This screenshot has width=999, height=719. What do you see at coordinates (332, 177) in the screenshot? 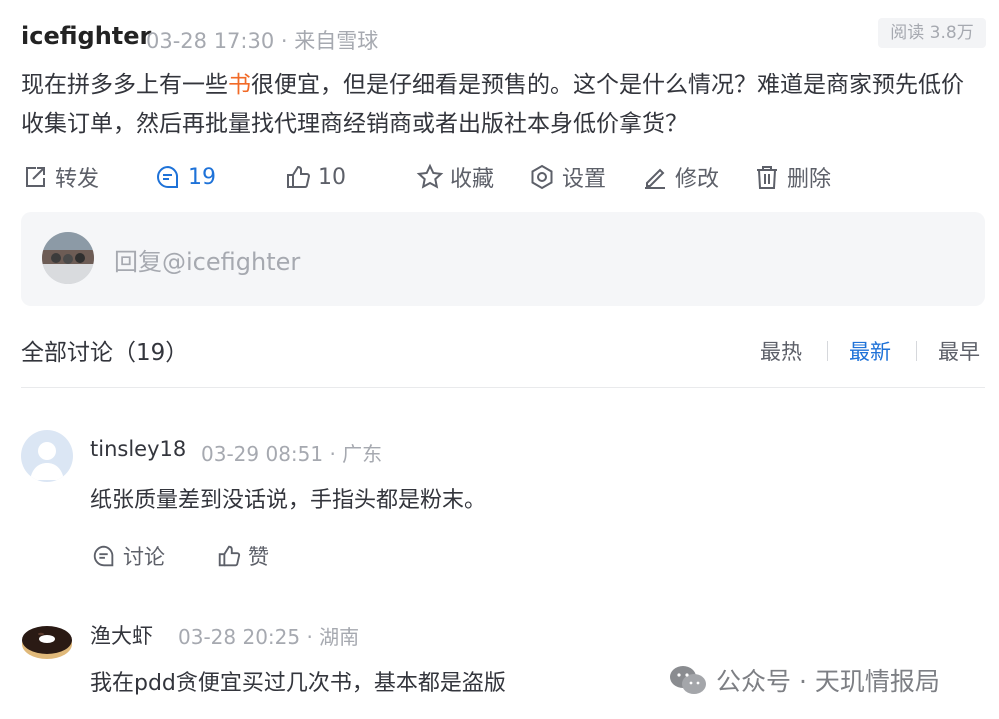
I see `like-count: 10` at bounding box center [332, 177].